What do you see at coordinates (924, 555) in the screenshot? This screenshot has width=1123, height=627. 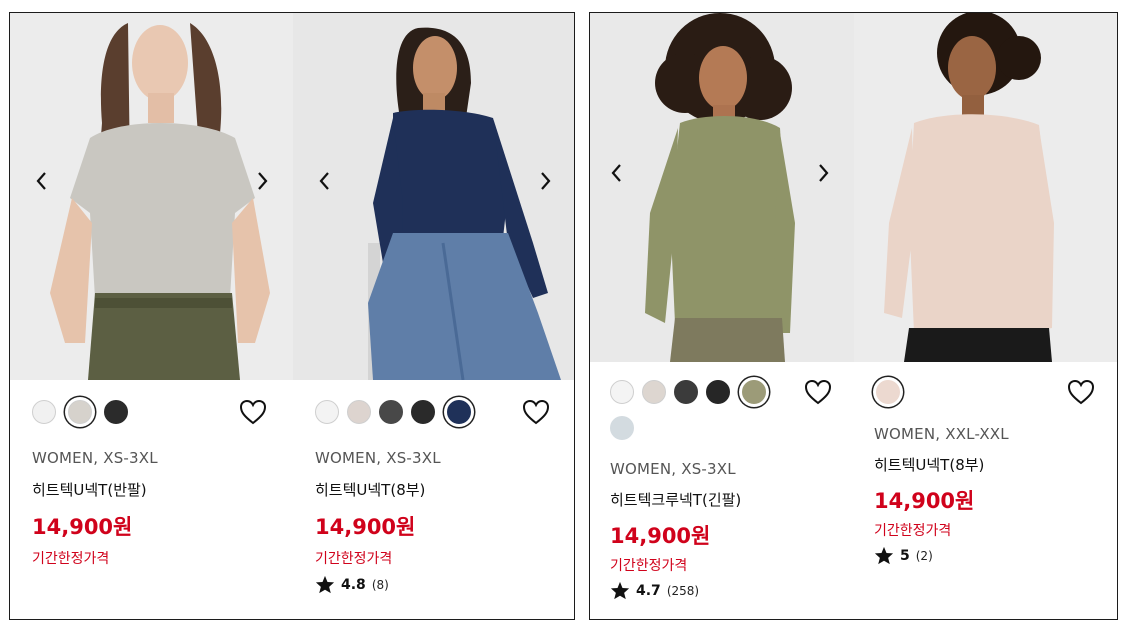 I see `review-count: (2)` at bounding box center [924, 555].